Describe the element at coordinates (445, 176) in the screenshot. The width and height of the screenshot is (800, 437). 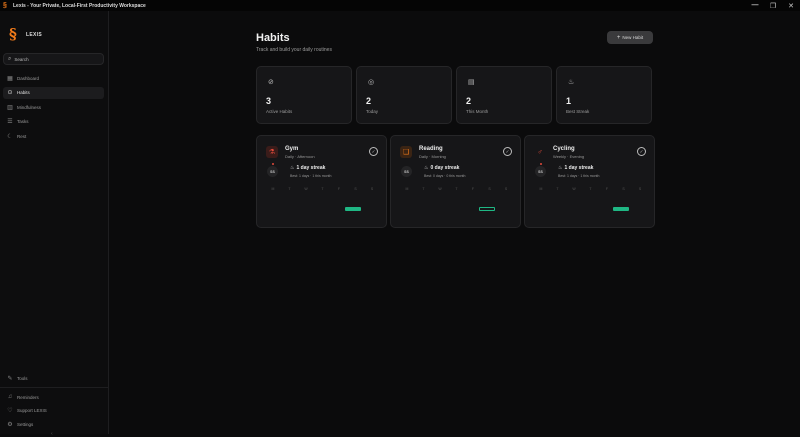
I see `habit-best: Best: 0 days · 0 this month` at that location.